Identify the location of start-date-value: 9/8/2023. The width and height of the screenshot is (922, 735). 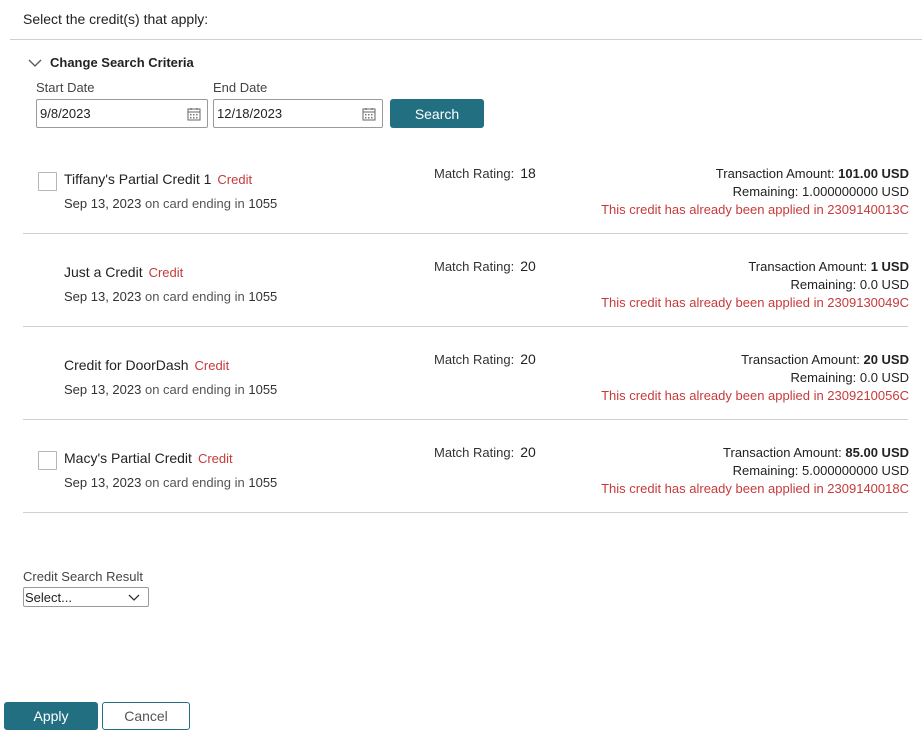
(113, 113).